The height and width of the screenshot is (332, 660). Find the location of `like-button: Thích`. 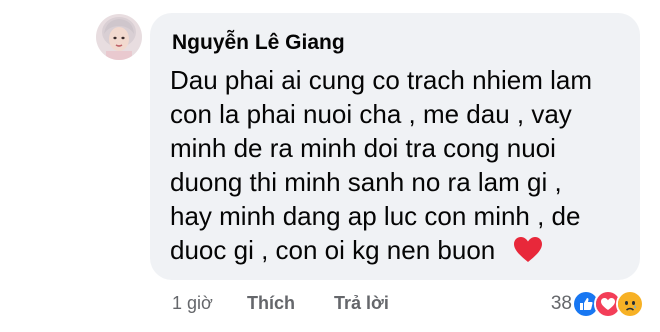

like-button: Thích is located at coordinates (271, 303).